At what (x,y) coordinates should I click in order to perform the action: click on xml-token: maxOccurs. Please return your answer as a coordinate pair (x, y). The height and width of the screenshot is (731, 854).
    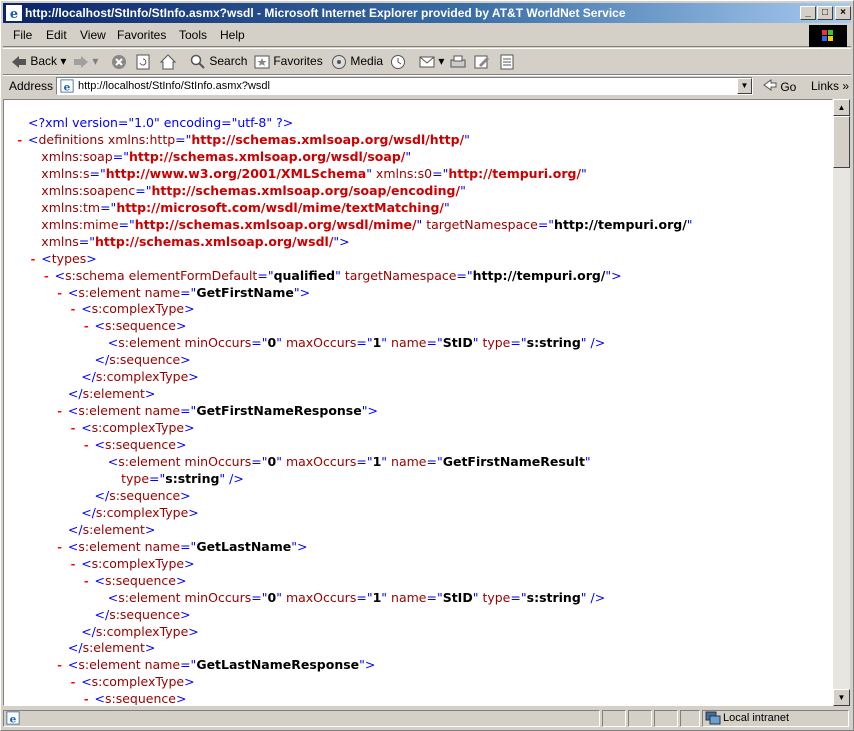
    Looking at the image, I should click on (321, 597).